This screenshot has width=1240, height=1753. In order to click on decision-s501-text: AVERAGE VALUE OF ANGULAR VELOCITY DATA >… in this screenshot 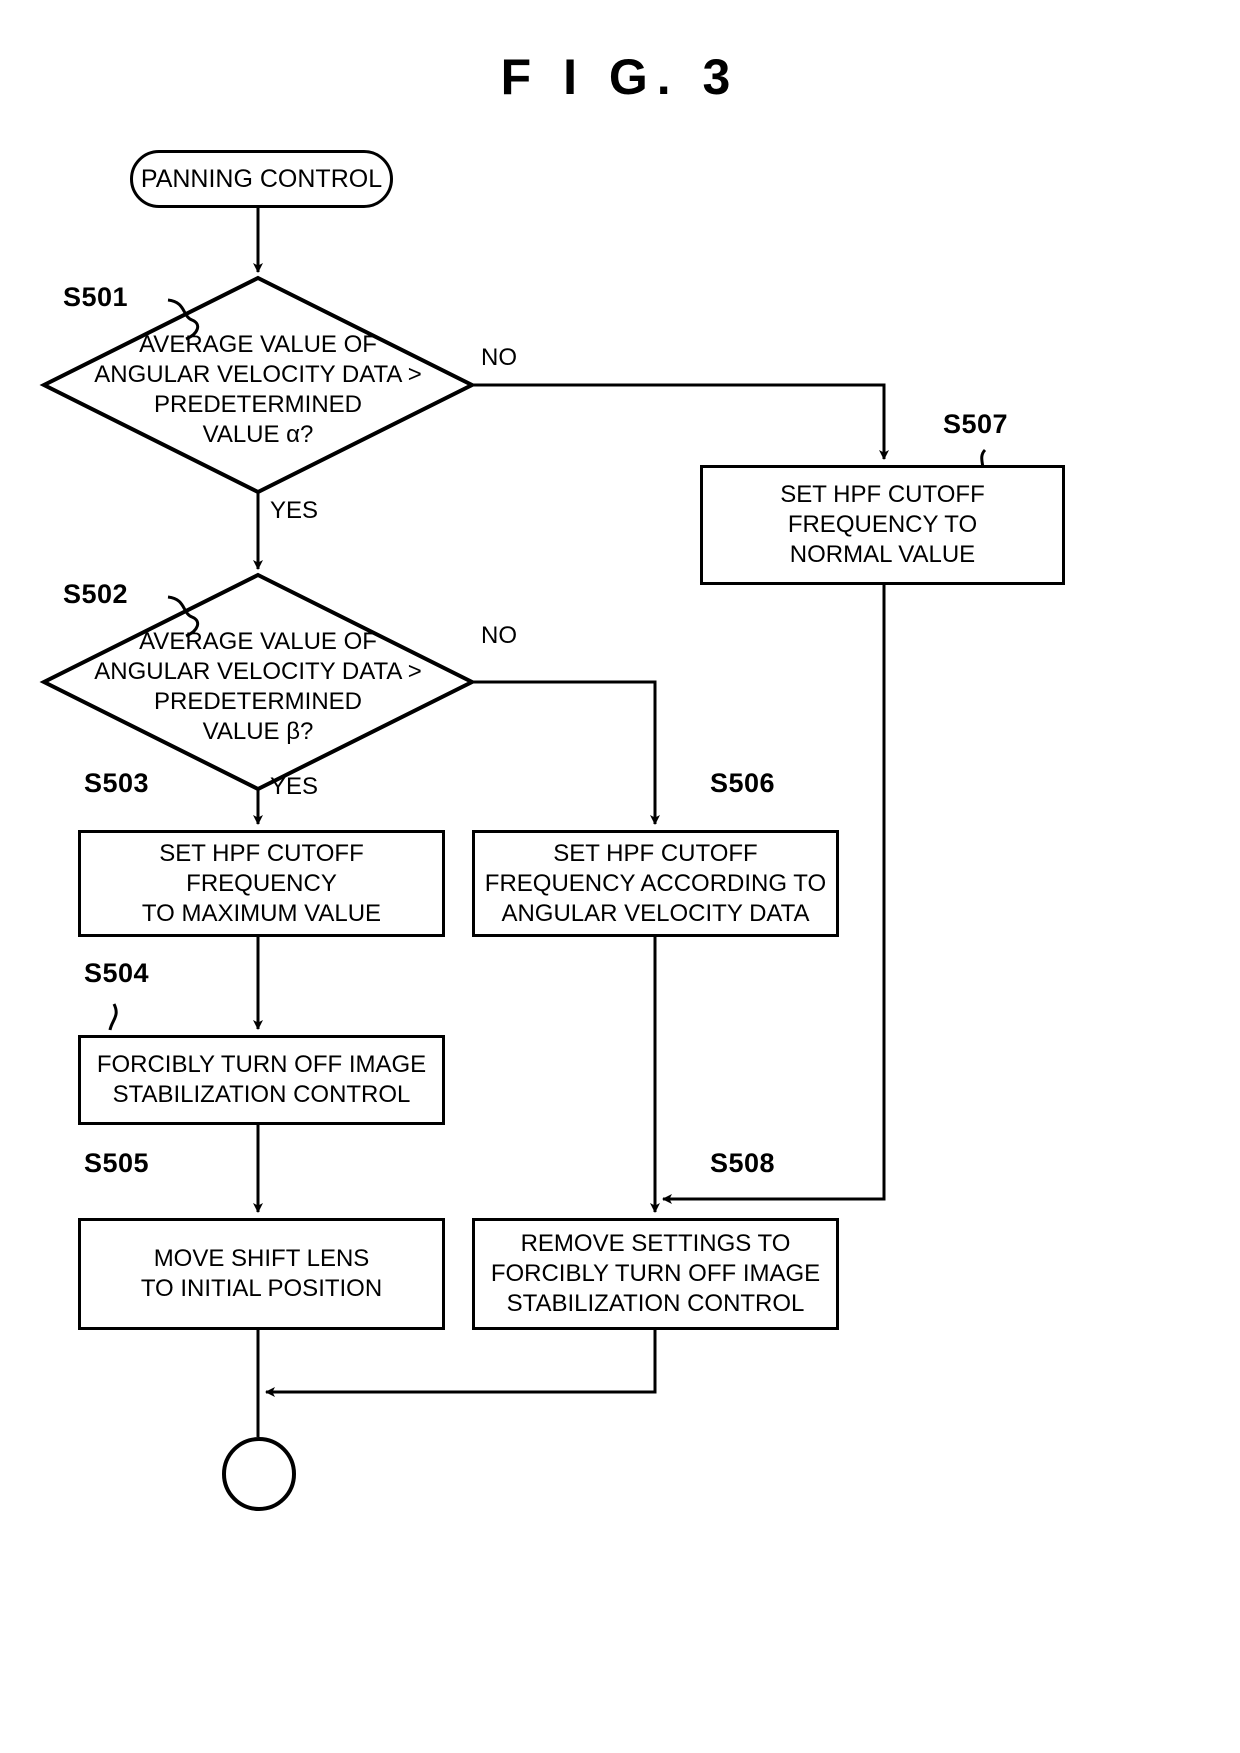, I will do `click(258, 389)`.